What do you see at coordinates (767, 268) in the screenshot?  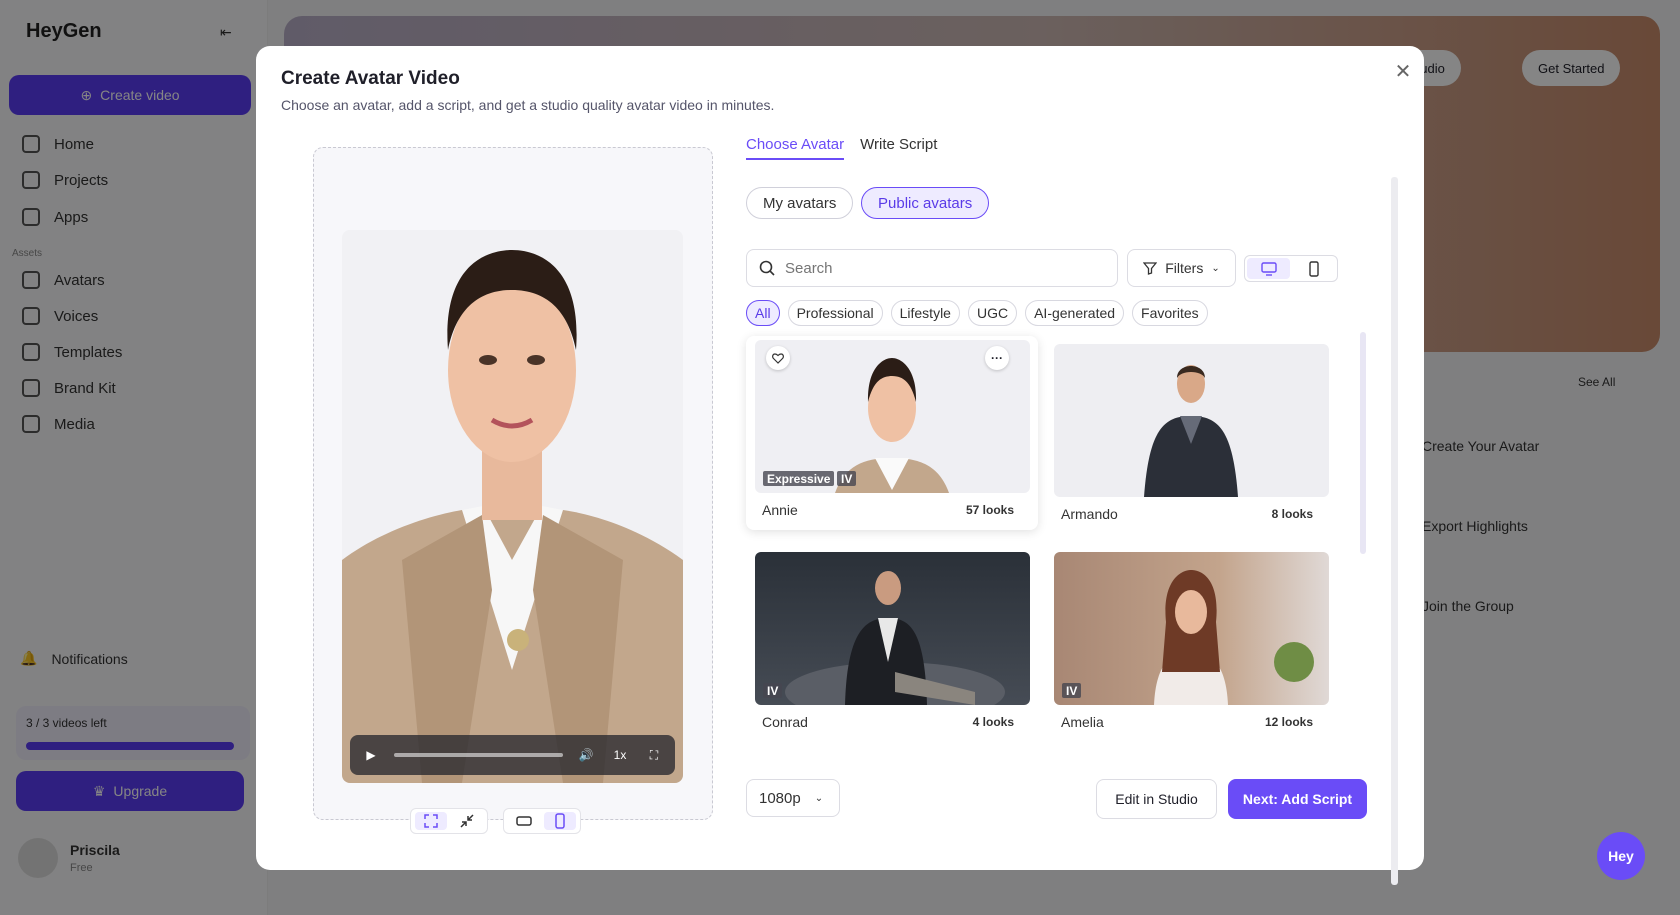 I see `search-icon` at bounding box center [767, 268].